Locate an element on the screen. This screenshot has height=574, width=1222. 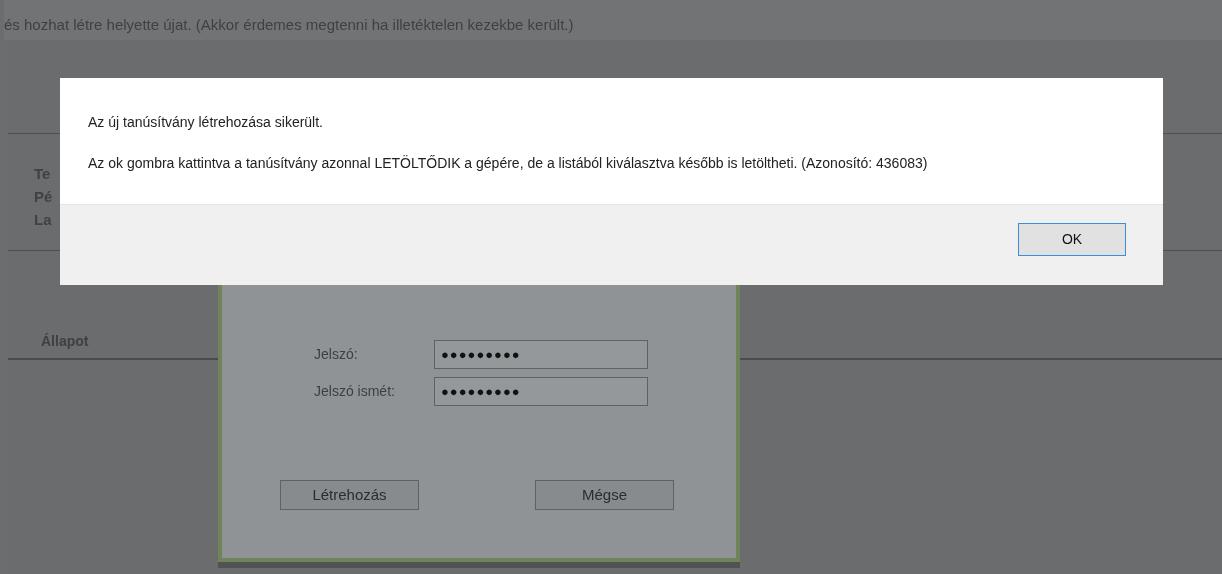
field-label: Jelszó ismét: is located at coordinates (355, 391).